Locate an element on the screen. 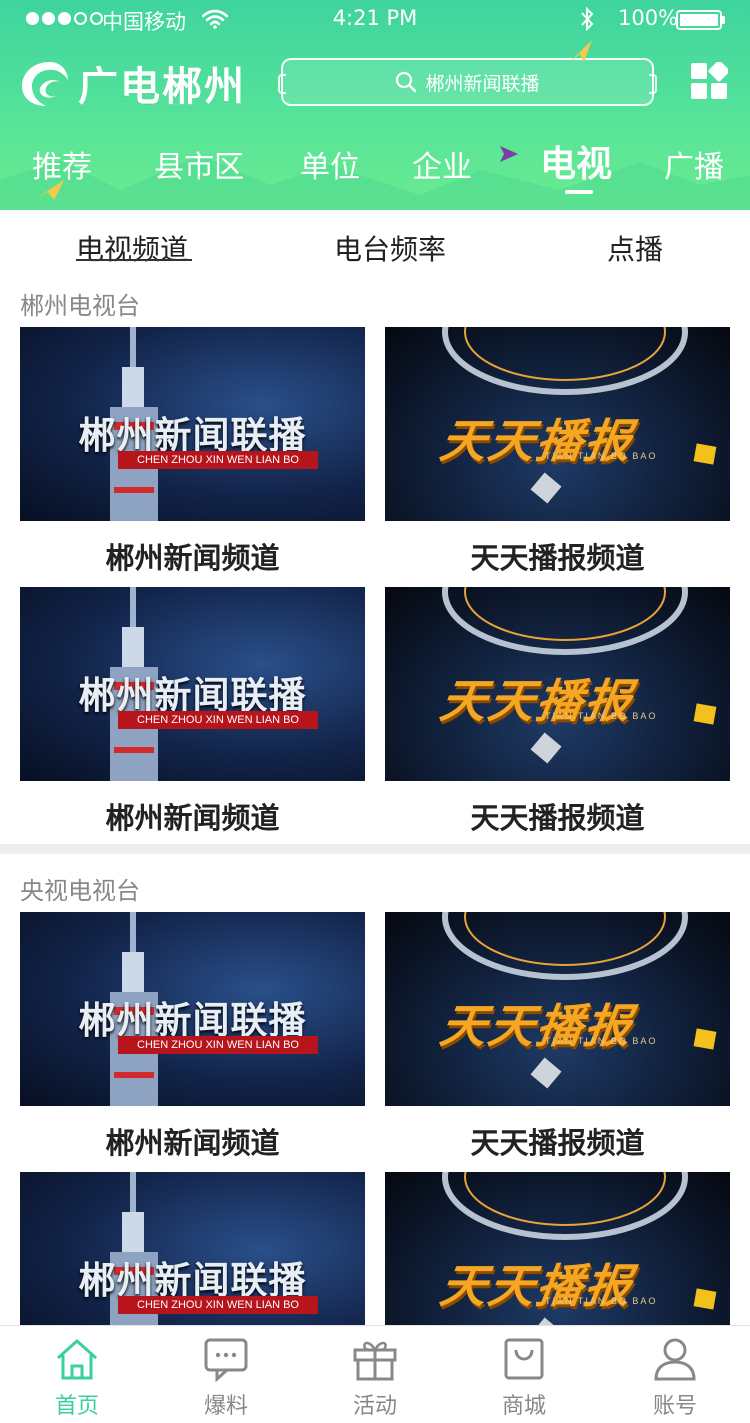  home-icon is located at coordinates (77, 1359).